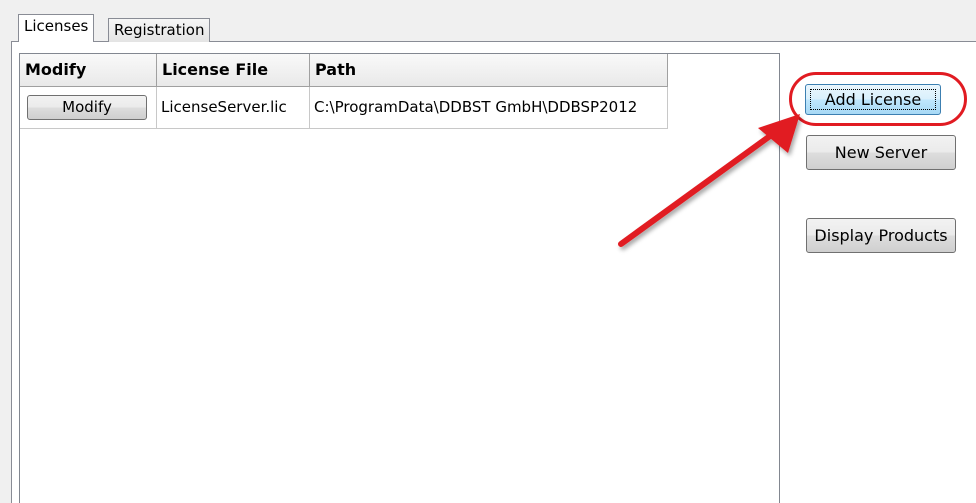 This screenshot has width=976, height=503. What do you see at coordinates (881, 235) in the screenshot?
I see `display-products-button: Display Products` at bounding box center [881, 235].